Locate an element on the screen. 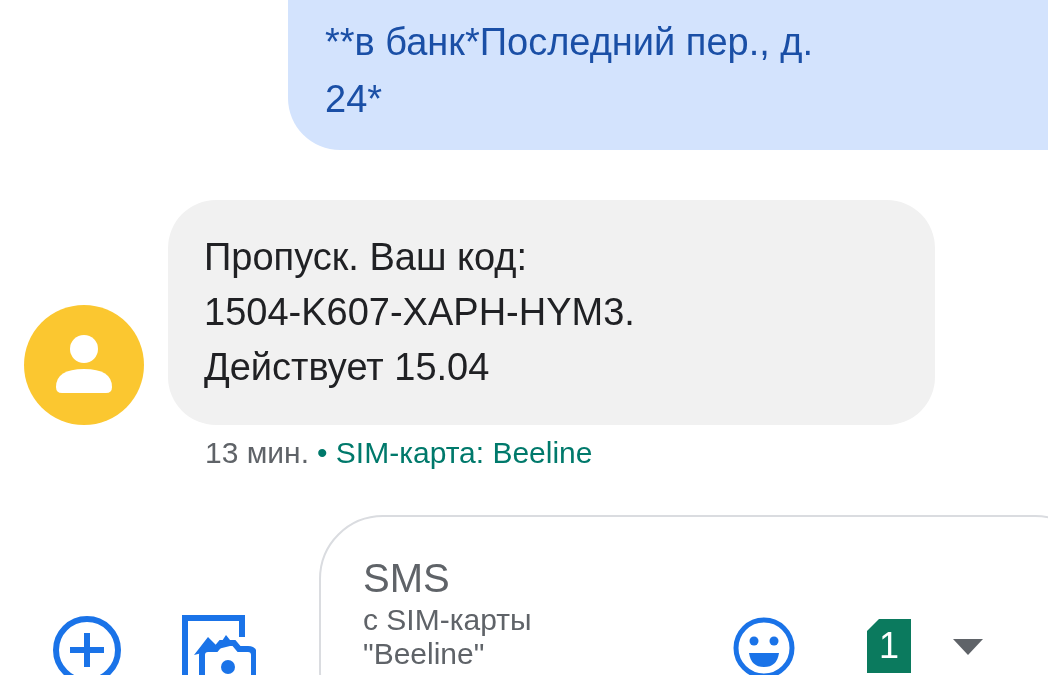 The image size is (1048, 675). message-text: 1504-K607-XAPH-HYM3. is located at coordinates (419, 312).